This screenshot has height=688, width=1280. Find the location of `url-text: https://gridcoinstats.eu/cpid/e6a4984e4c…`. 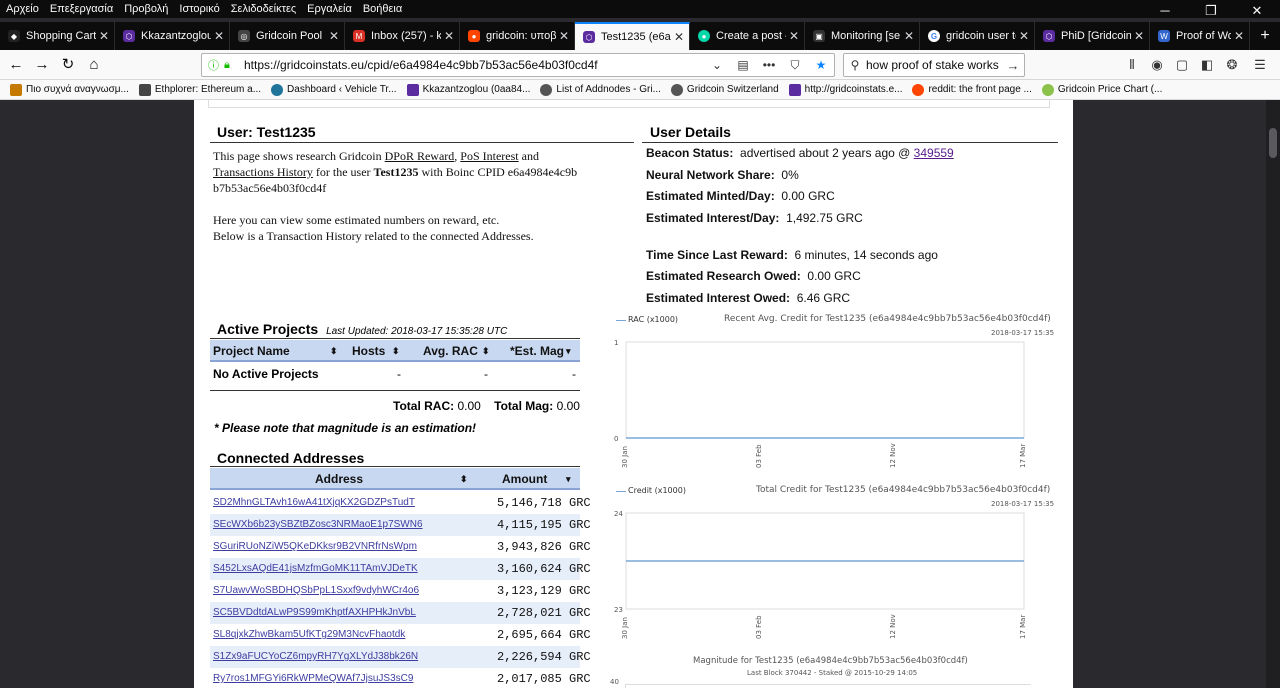

url-text: https://gridcoinstats.eu/cpid/e6a4984e4c… is located at coordinates (474, 65).